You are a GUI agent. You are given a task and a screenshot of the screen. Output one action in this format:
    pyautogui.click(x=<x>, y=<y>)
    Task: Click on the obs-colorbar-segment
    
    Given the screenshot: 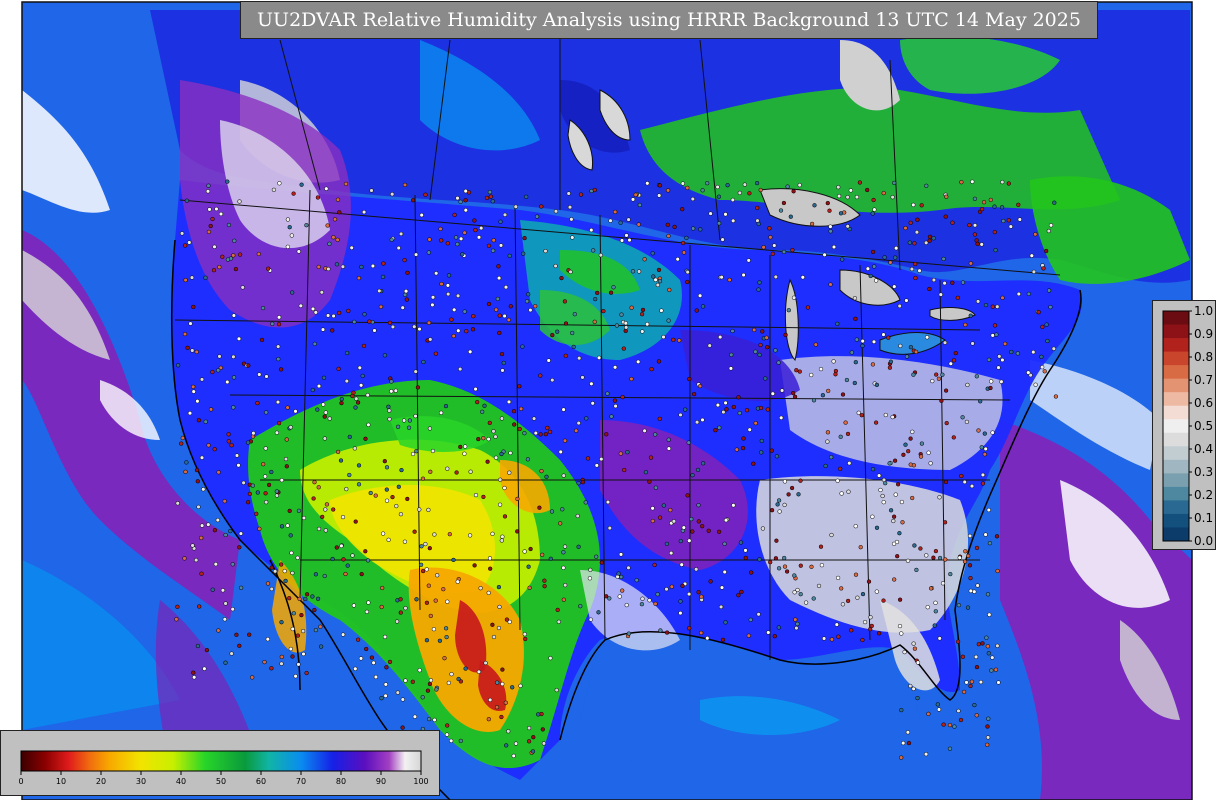 What is the action you would take?
    pyautogui.click(x=1176, y=493)
    